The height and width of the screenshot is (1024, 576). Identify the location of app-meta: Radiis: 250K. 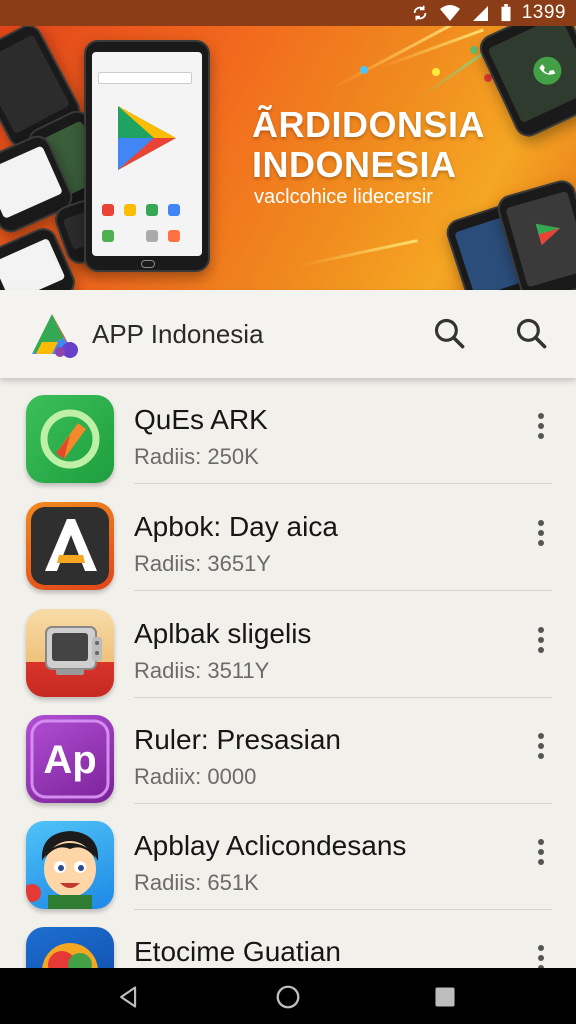
(196, 456).